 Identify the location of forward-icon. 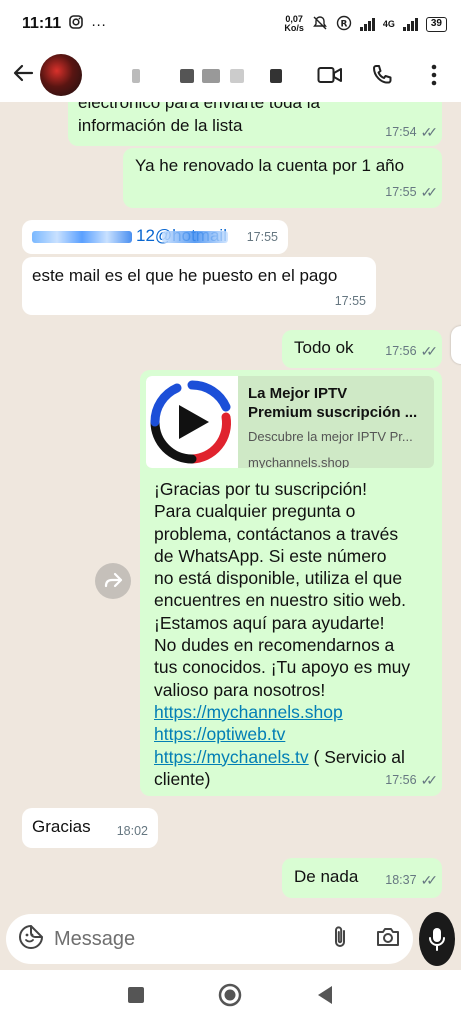
(113, 581).